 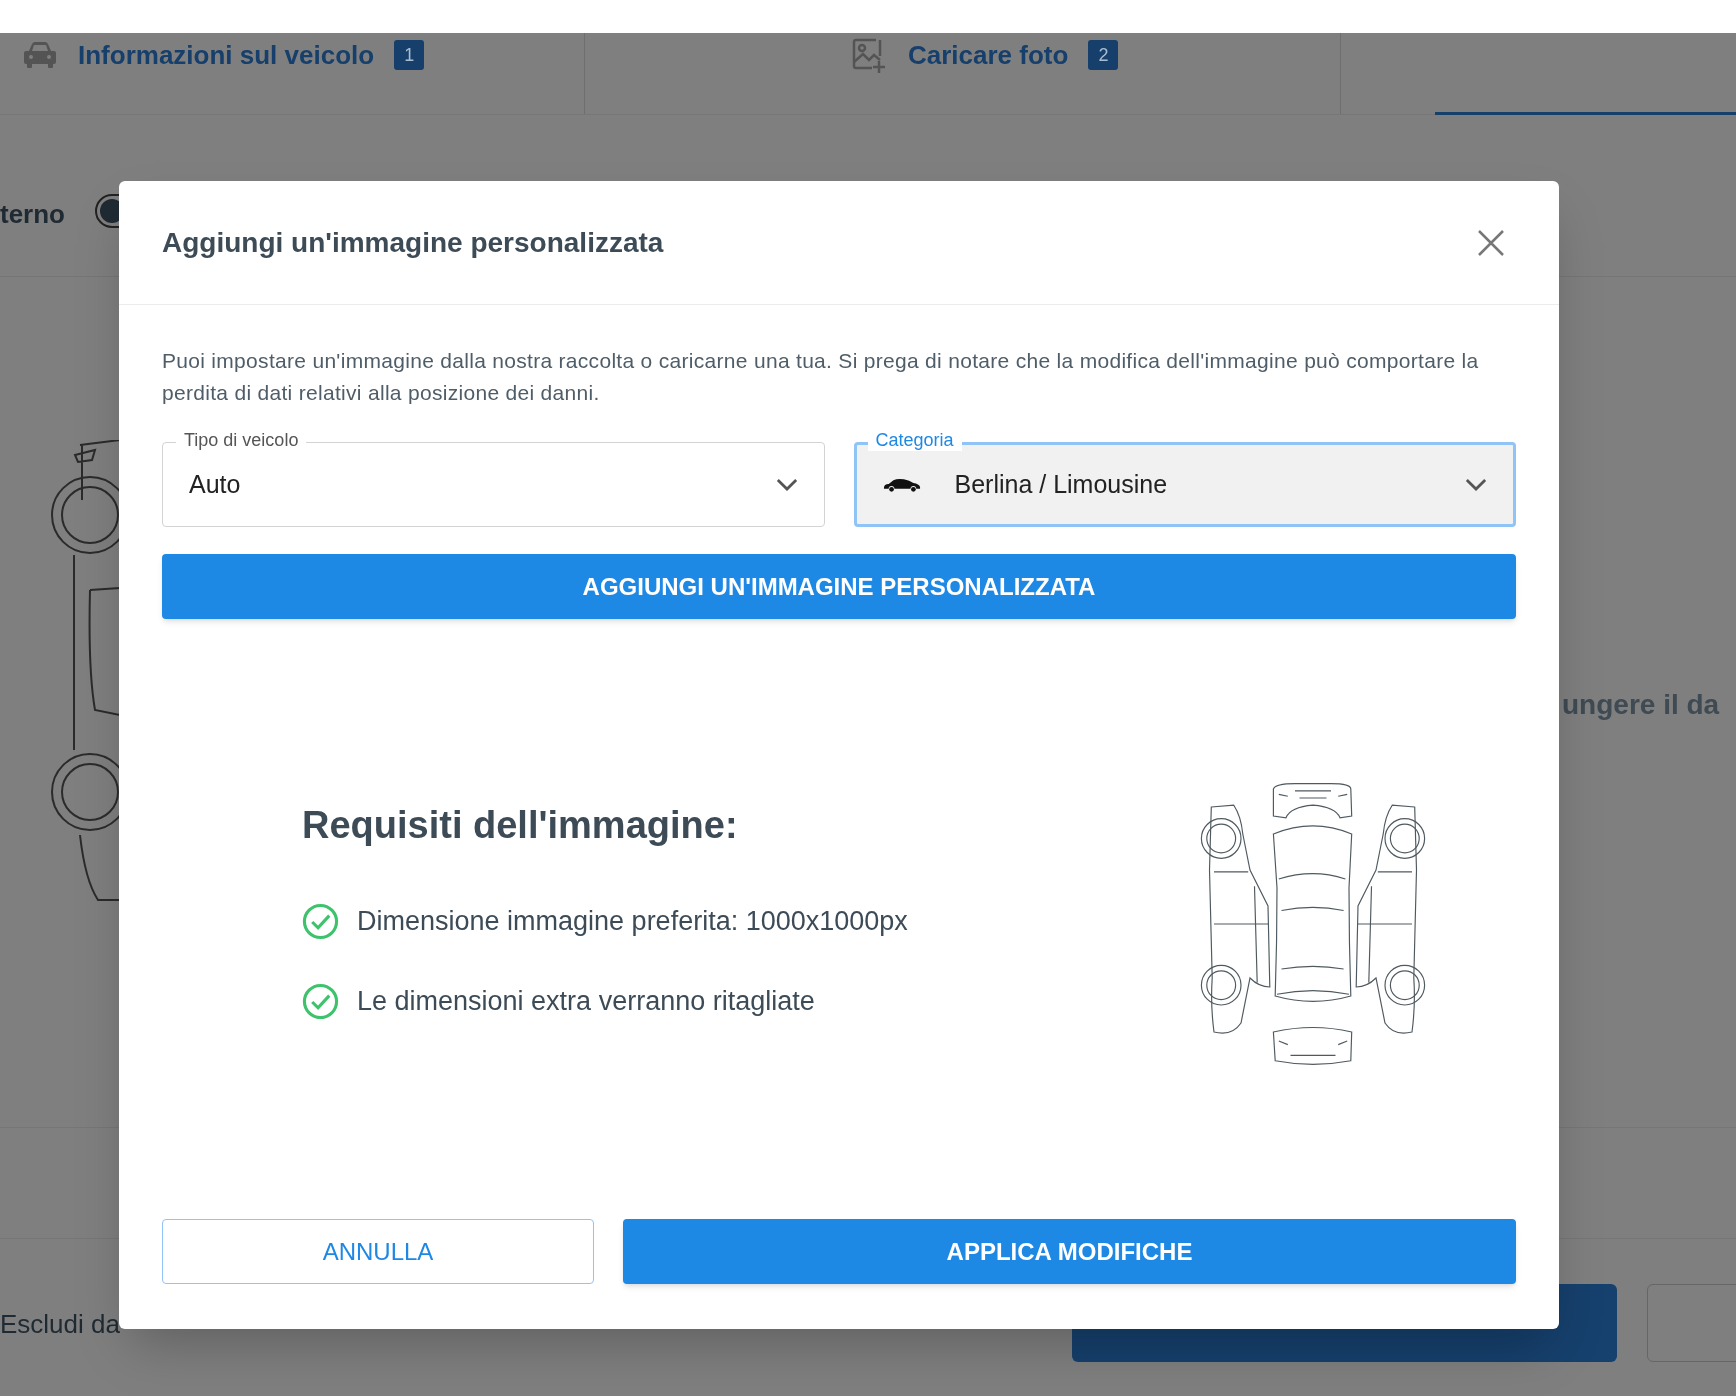 What do you see at coordinates (984, 56) in the screenshot?
I see `tab: Caricare foto 2` at bounding box center [984, 56].